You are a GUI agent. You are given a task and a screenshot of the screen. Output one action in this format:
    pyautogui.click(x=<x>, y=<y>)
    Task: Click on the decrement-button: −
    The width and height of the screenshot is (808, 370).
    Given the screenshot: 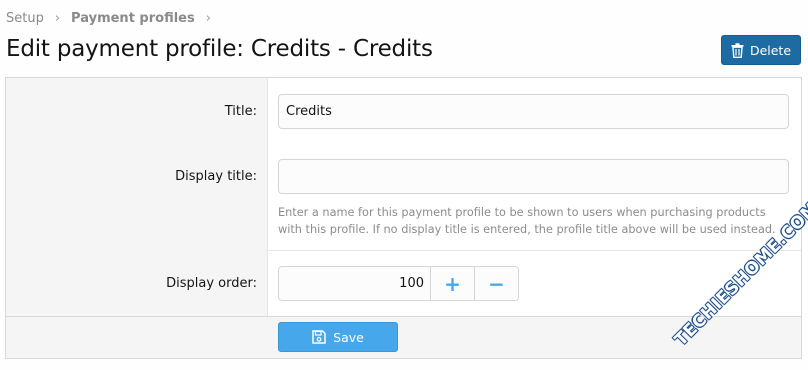 What is the action you would take?
    pyautogui.click(x=496, y=283)
    